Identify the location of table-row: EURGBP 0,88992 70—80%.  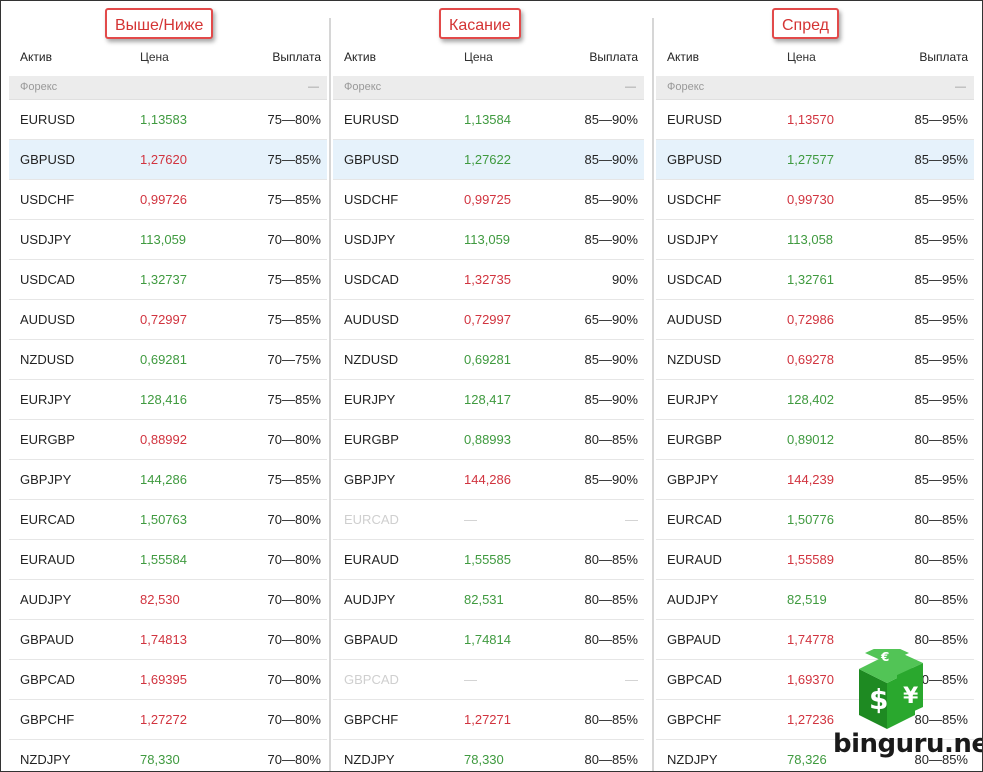
(168, 440).